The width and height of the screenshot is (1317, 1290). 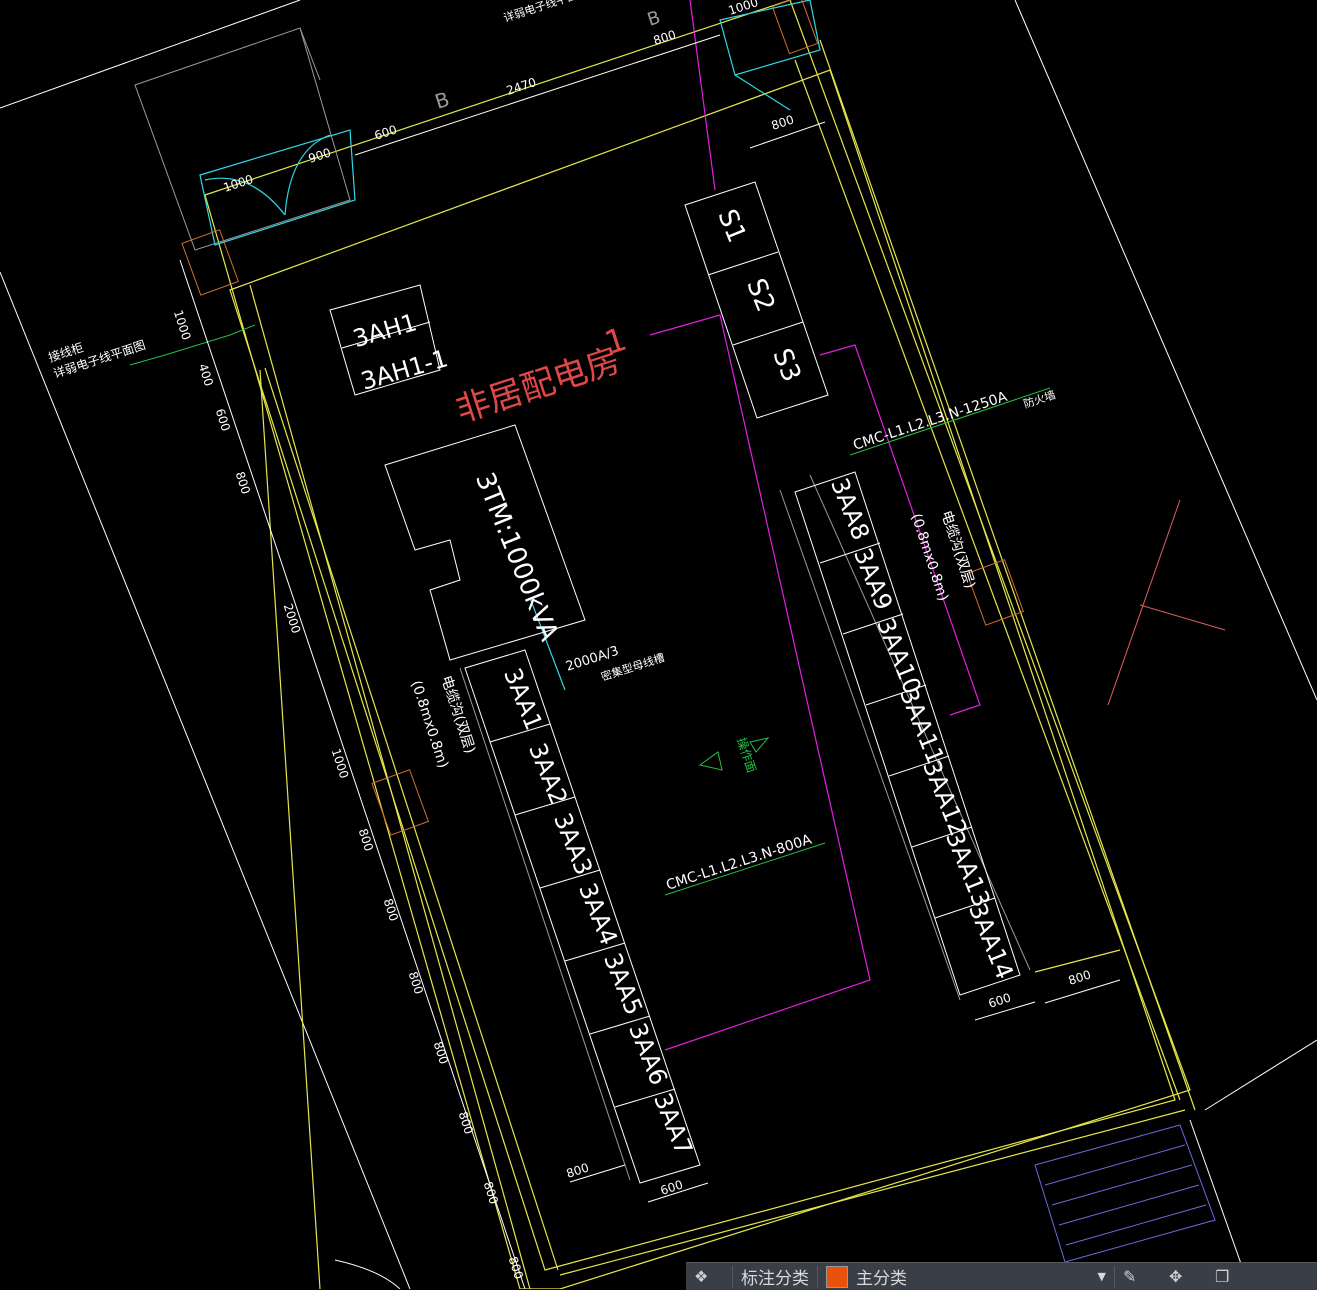 What do you see at coordinates (672, 1187) in the screenshot?
I see `dim-bottom-600: 600` at bounding box center [672, 1187].